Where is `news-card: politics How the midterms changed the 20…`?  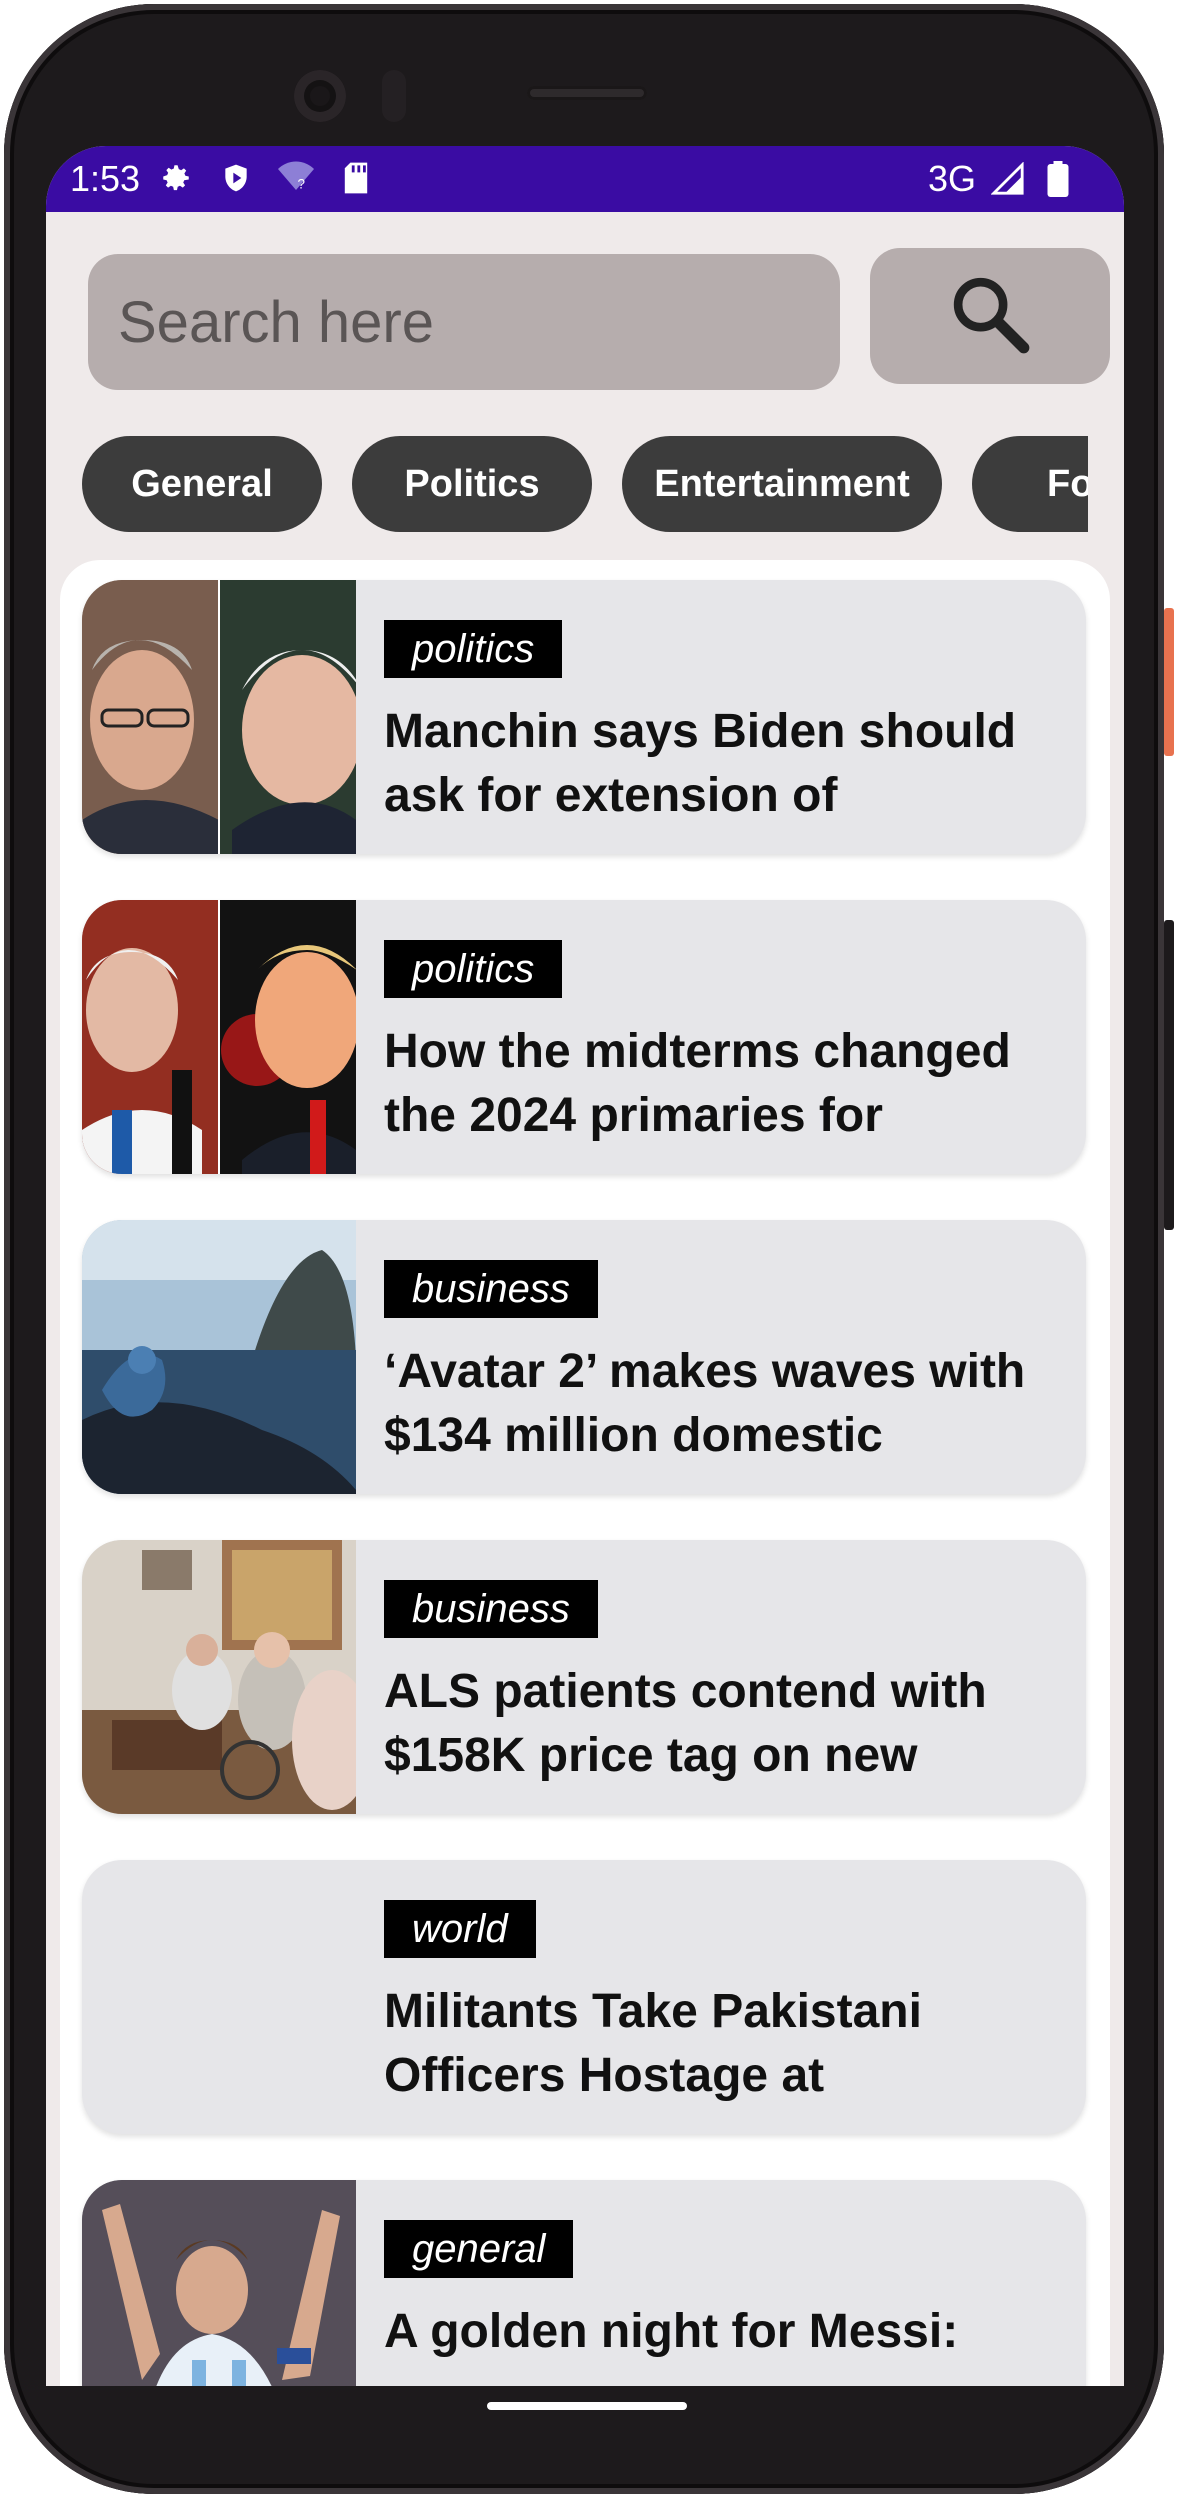 news-card: politics How the midterms changed the 20… is located at coordinates (584, 1037).